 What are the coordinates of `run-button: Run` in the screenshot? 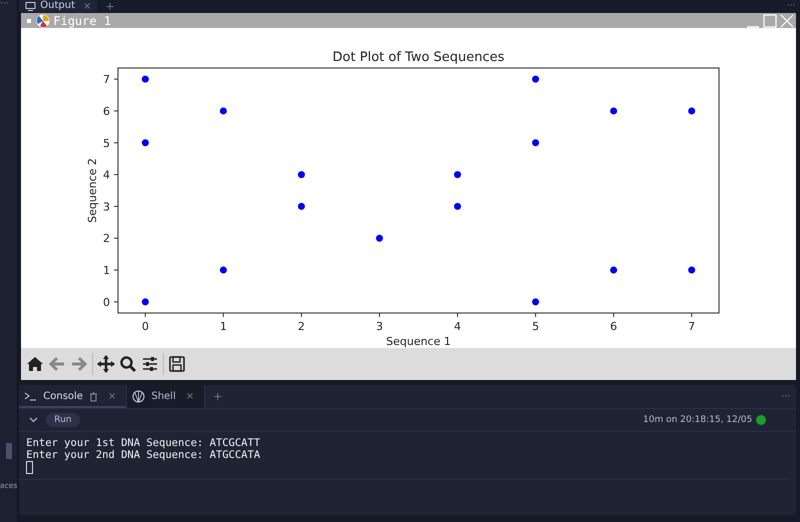 It's located at (63, 420).